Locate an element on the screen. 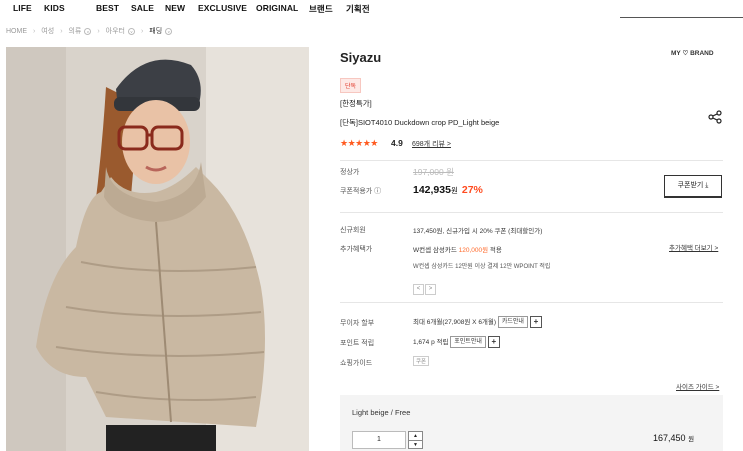  breadcrumb-outer: 아우터 is located at coordinates (115, 31).